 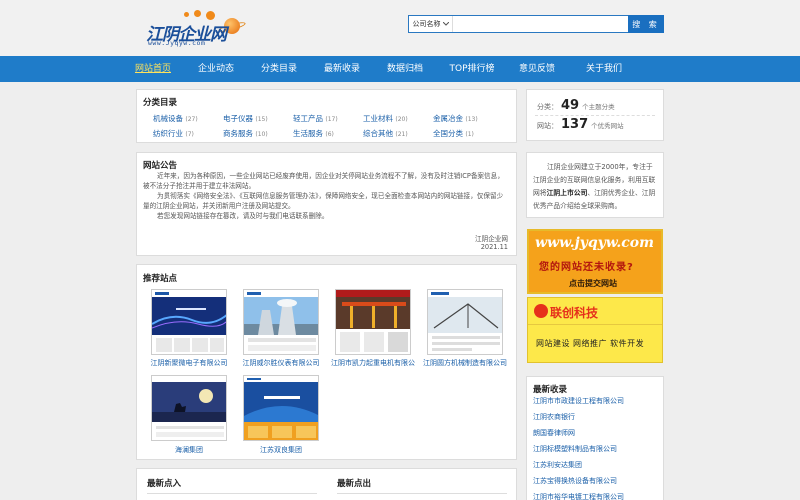 What do you see at coordinates (373, 363) in the screenshot?
I see `site-link: 江阴市凯力起重电机有限公` at bounding box center [373, 363].